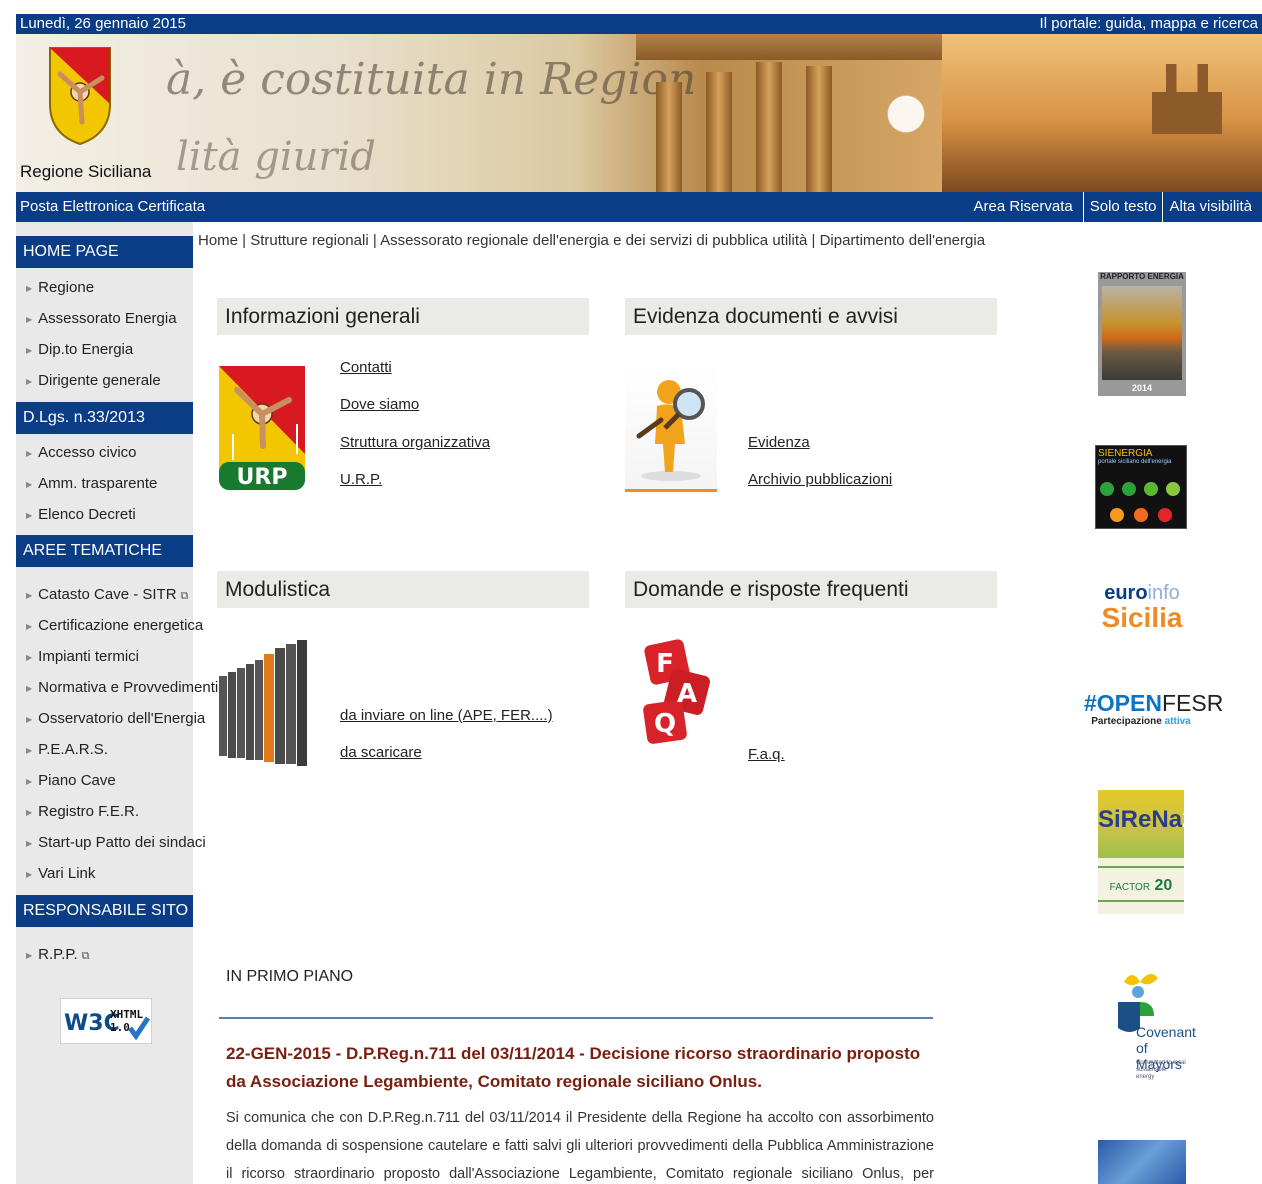  What do you see at coordinates (117, 687) in the screenshot?
I see `sidebar-item-normativa: ▶ Normativa e Provvedimenti` at bounding box center [117, 687].